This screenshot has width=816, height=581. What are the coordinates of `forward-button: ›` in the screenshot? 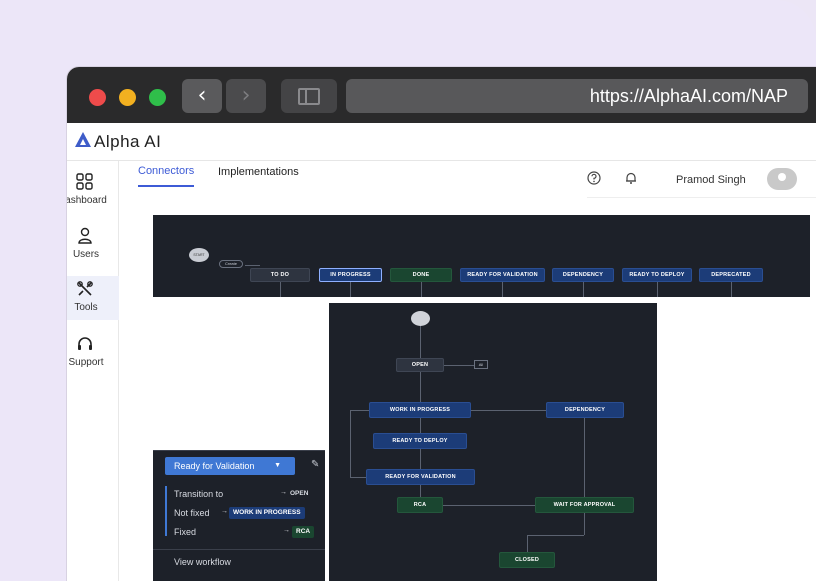 It's located at (246, 96).